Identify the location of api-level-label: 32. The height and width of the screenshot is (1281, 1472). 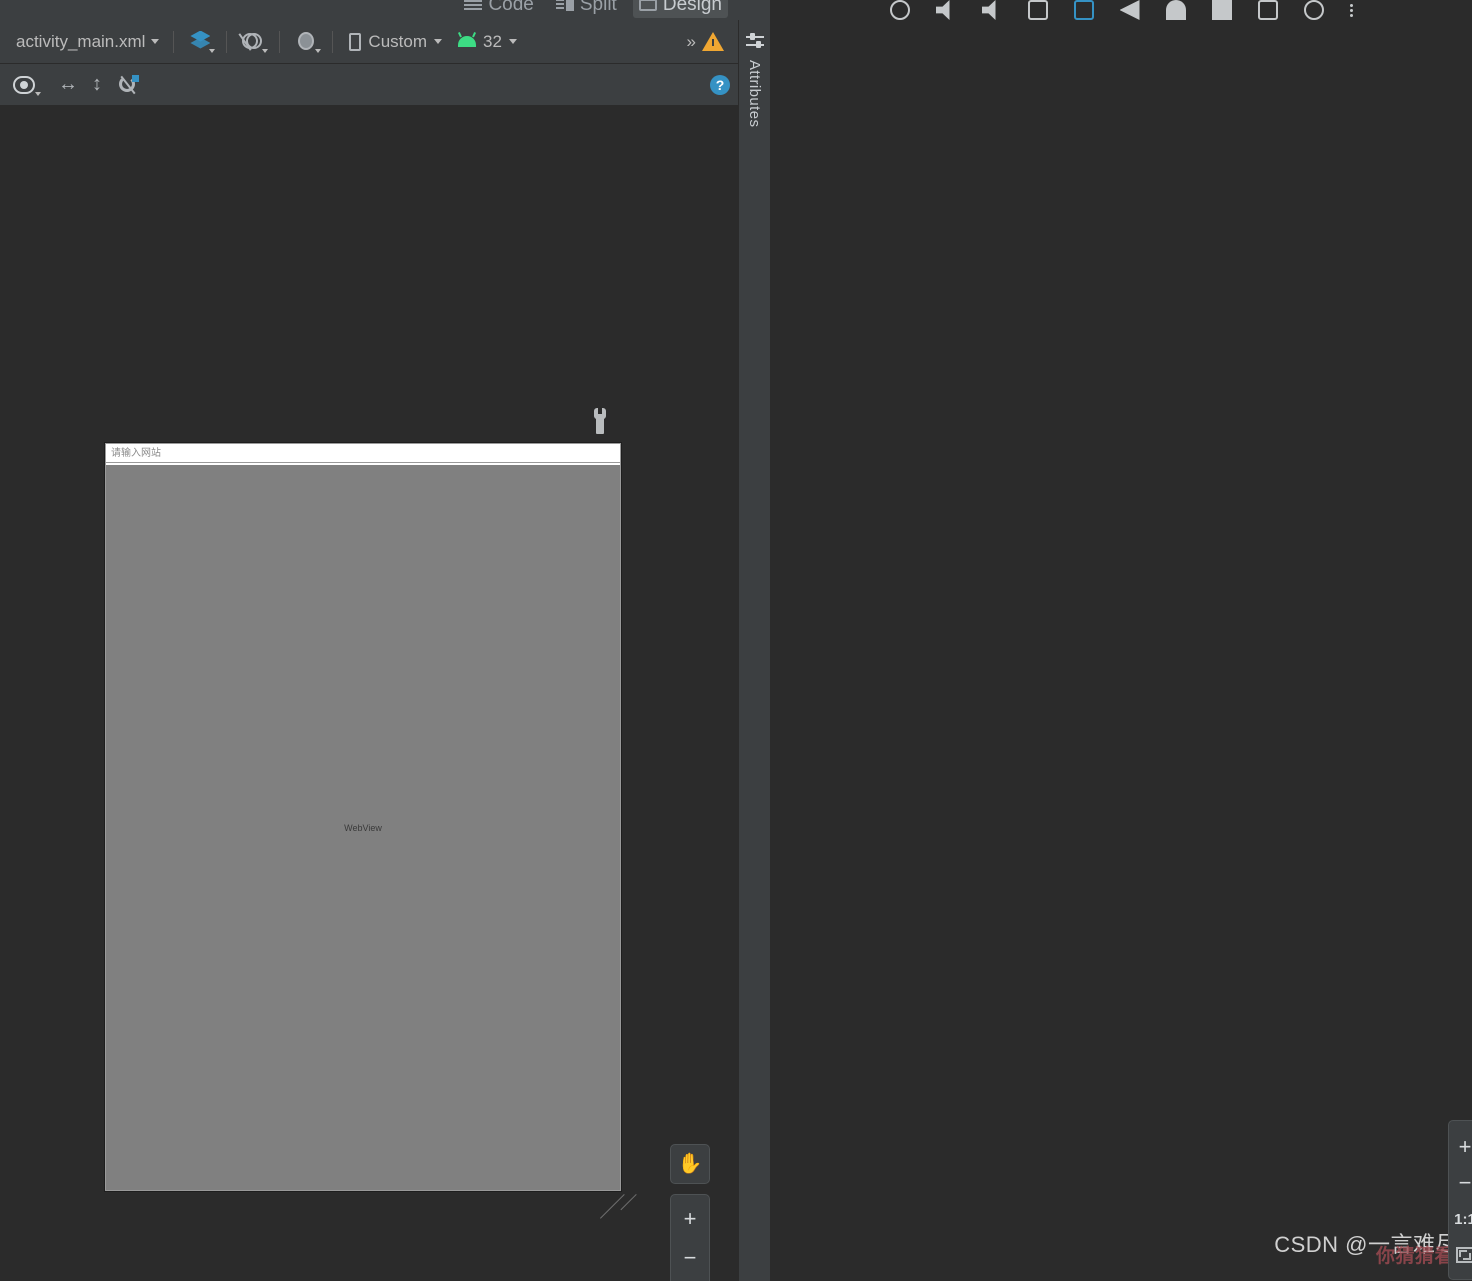
(492, 41).